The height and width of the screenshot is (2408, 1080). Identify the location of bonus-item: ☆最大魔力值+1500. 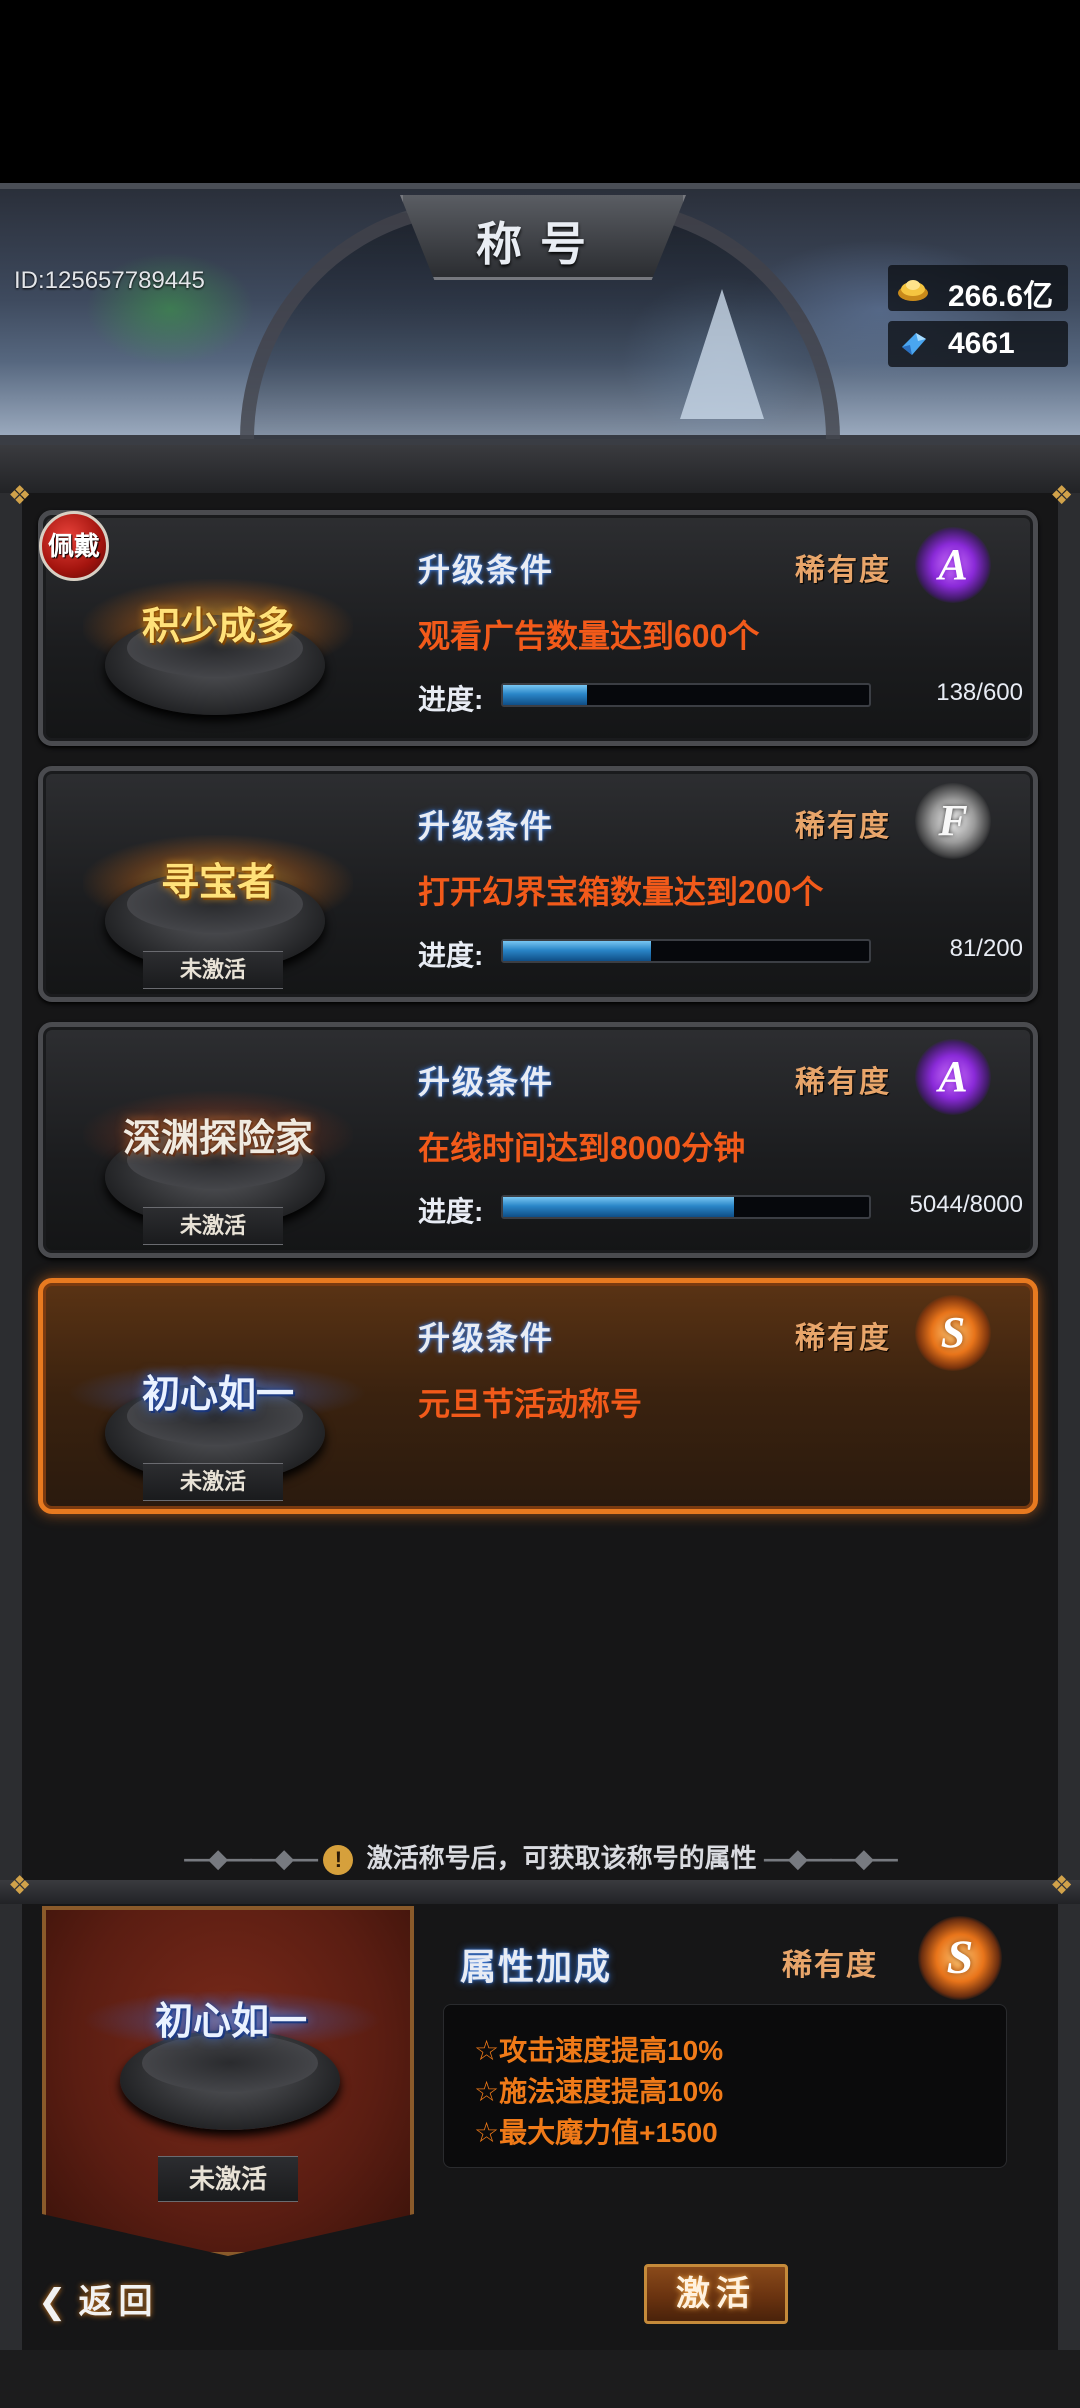
(596, 2132).